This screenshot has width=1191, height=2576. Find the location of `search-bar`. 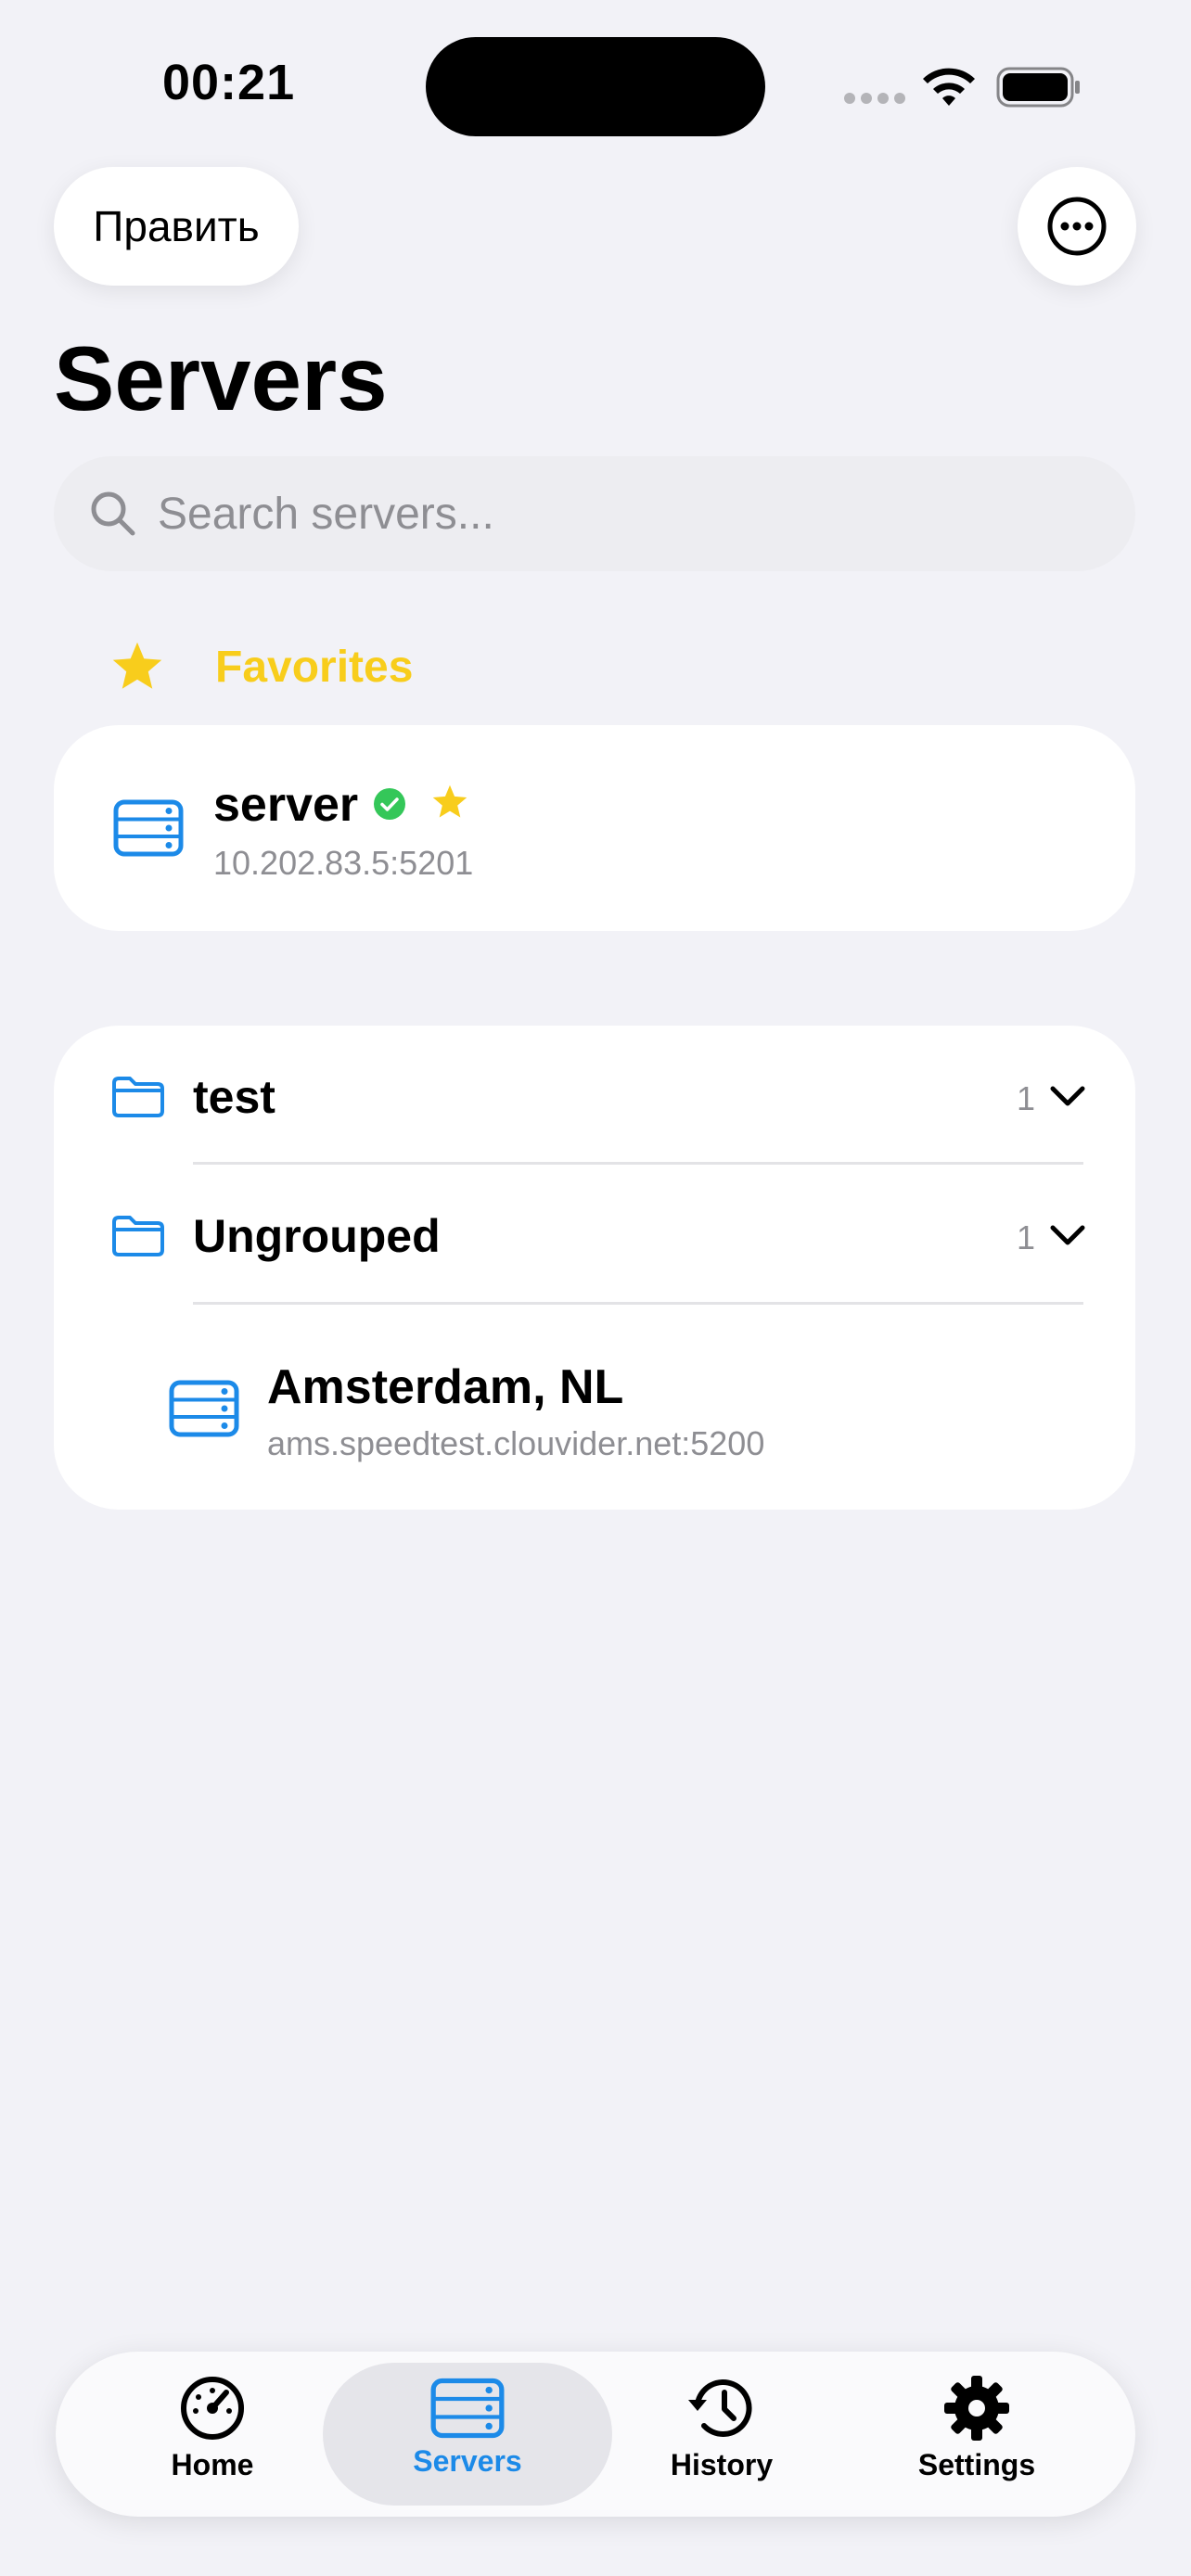

search-bar is located at coordinates (594, 513).